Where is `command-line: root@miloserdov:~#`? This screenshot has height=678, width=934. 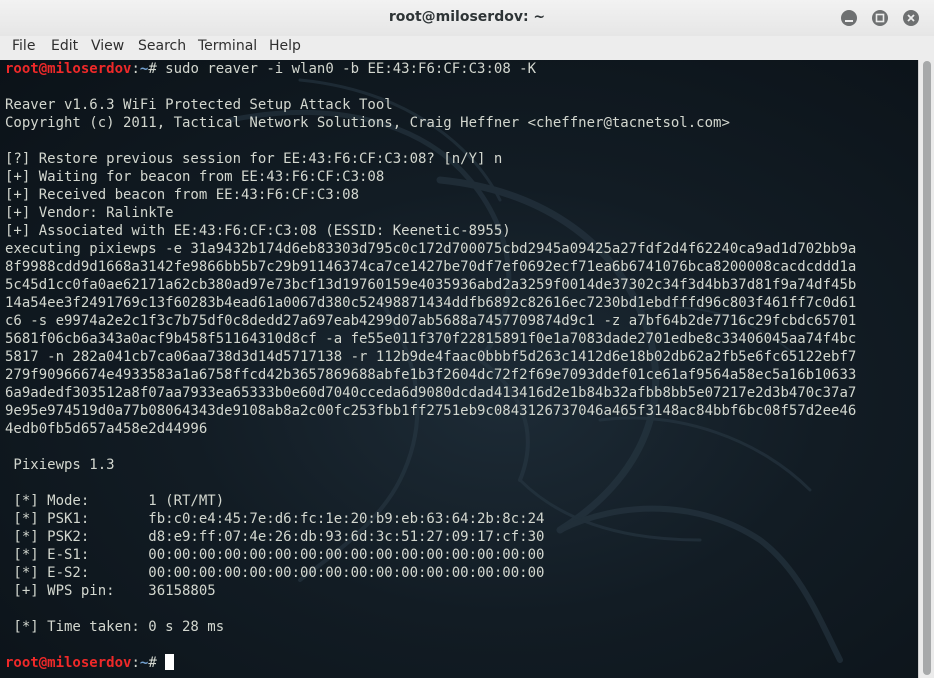
command-line: root@miloserdov:~# is located at coordinates (430, 663).